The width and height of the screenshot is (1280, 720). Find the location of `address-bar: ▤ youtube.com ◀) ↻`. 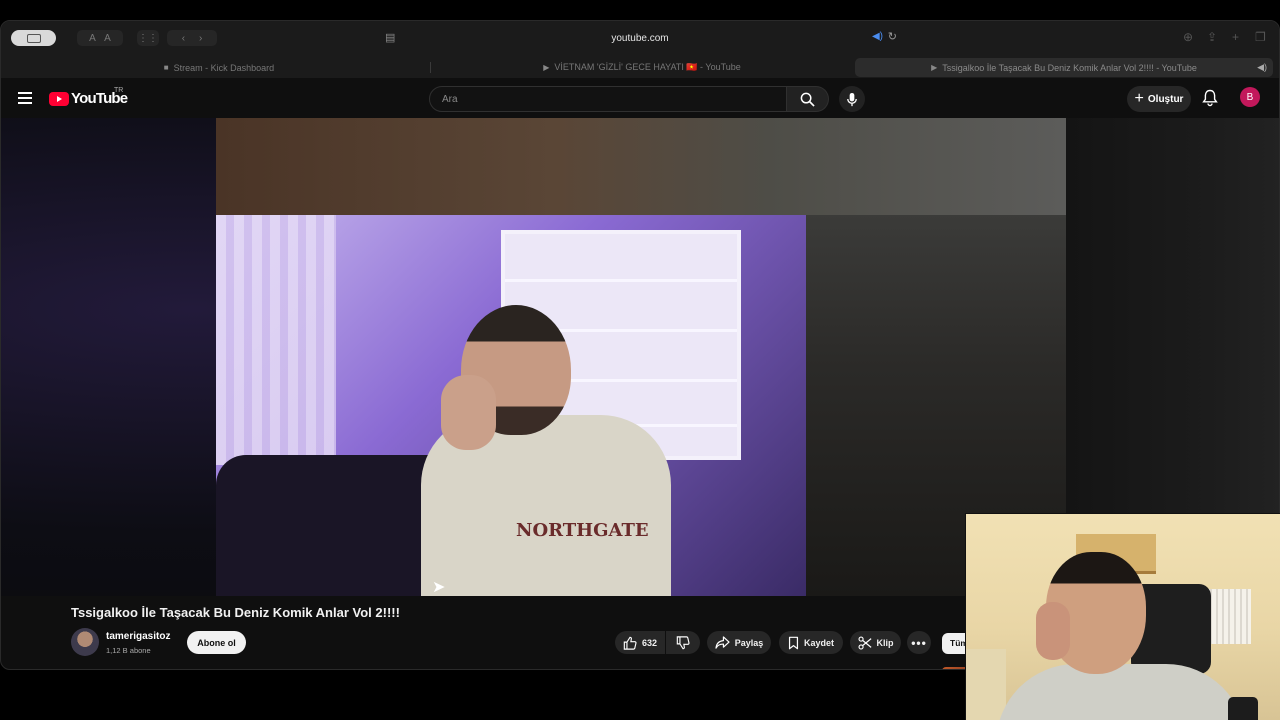

address-bar: ▤ youtube.com ◀) ↻ is located at coordinates (640, 38).